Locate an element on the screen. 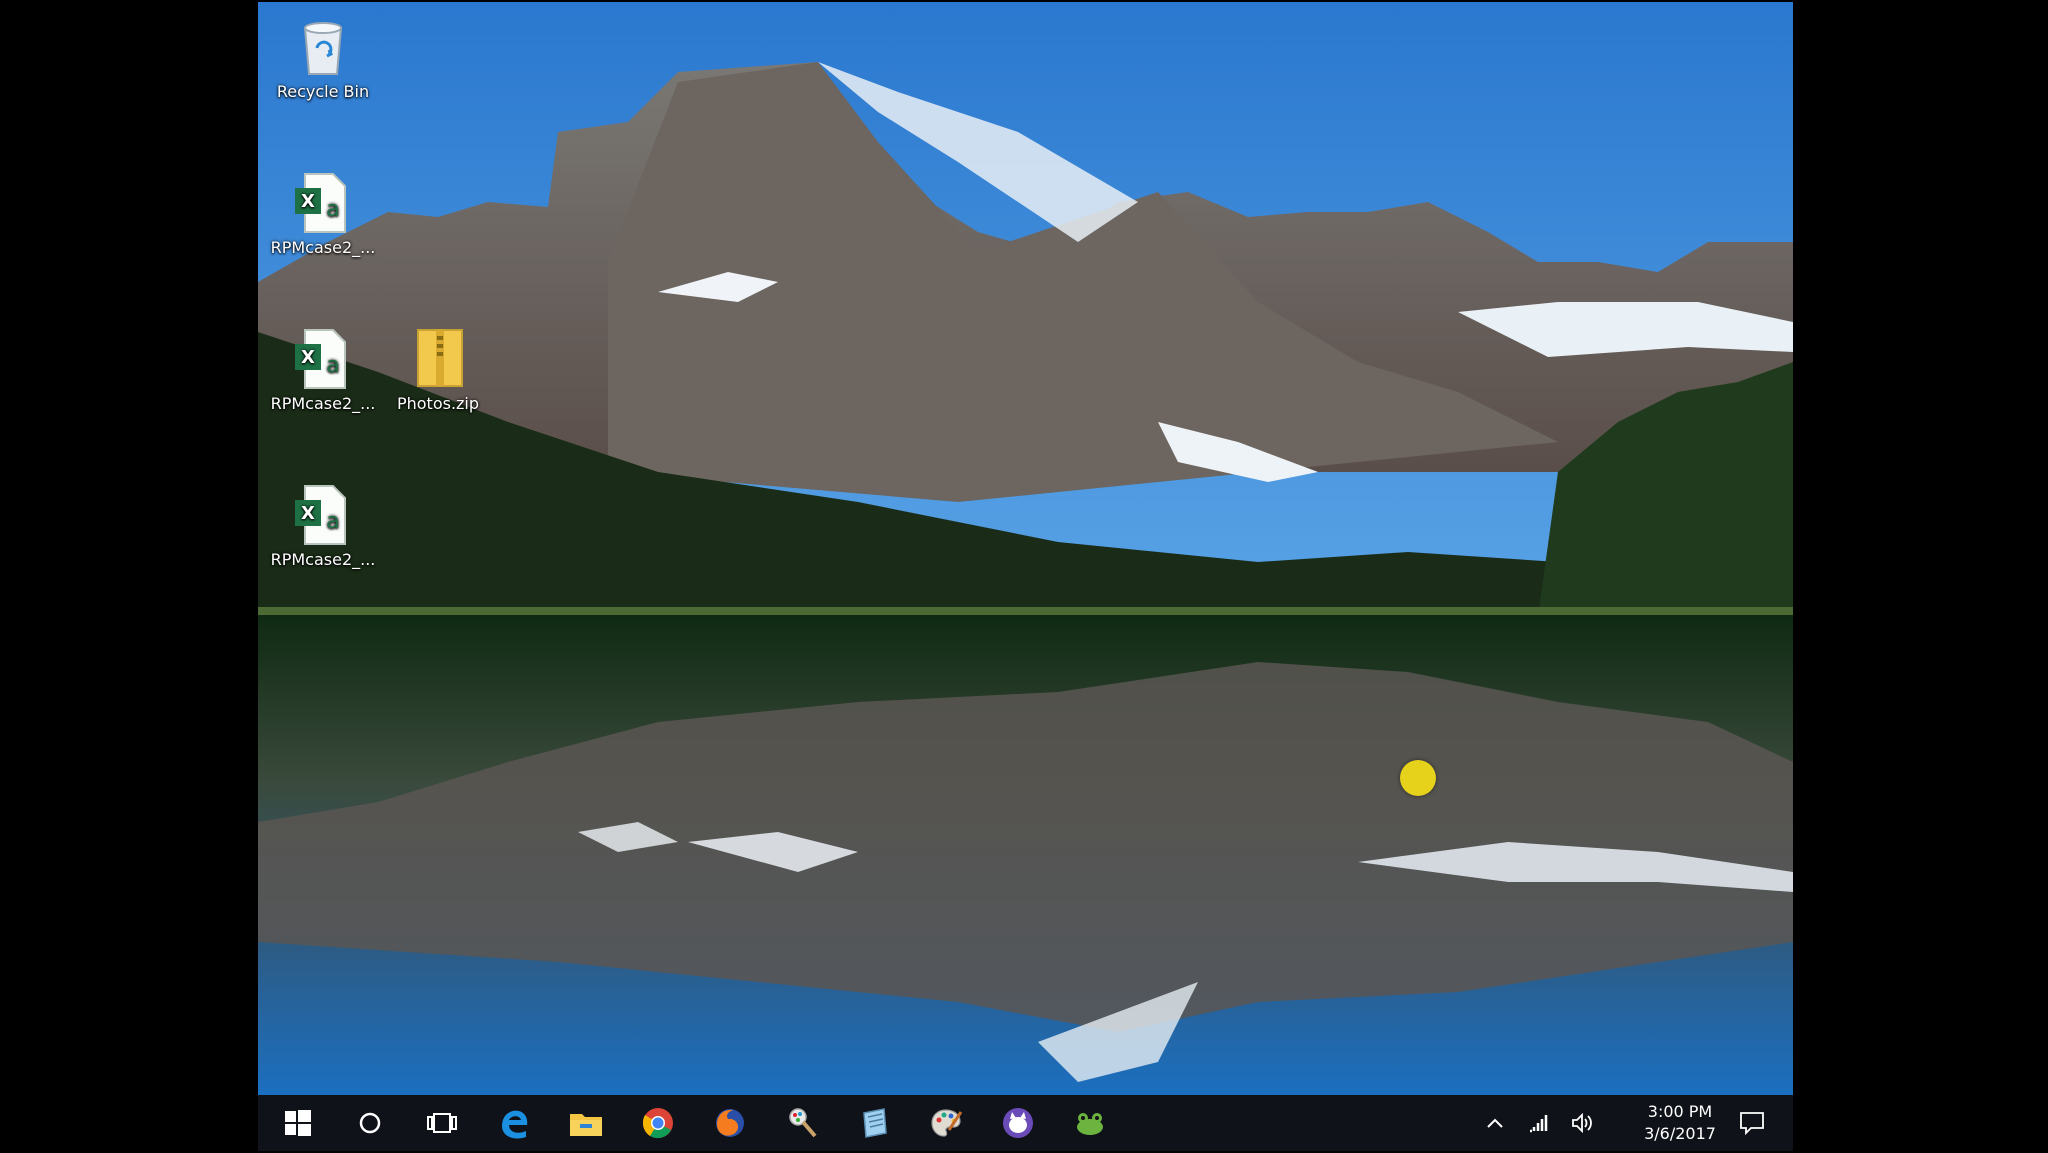  desktop-icon-label: Photos.zip is located at coordinates (438, 403).